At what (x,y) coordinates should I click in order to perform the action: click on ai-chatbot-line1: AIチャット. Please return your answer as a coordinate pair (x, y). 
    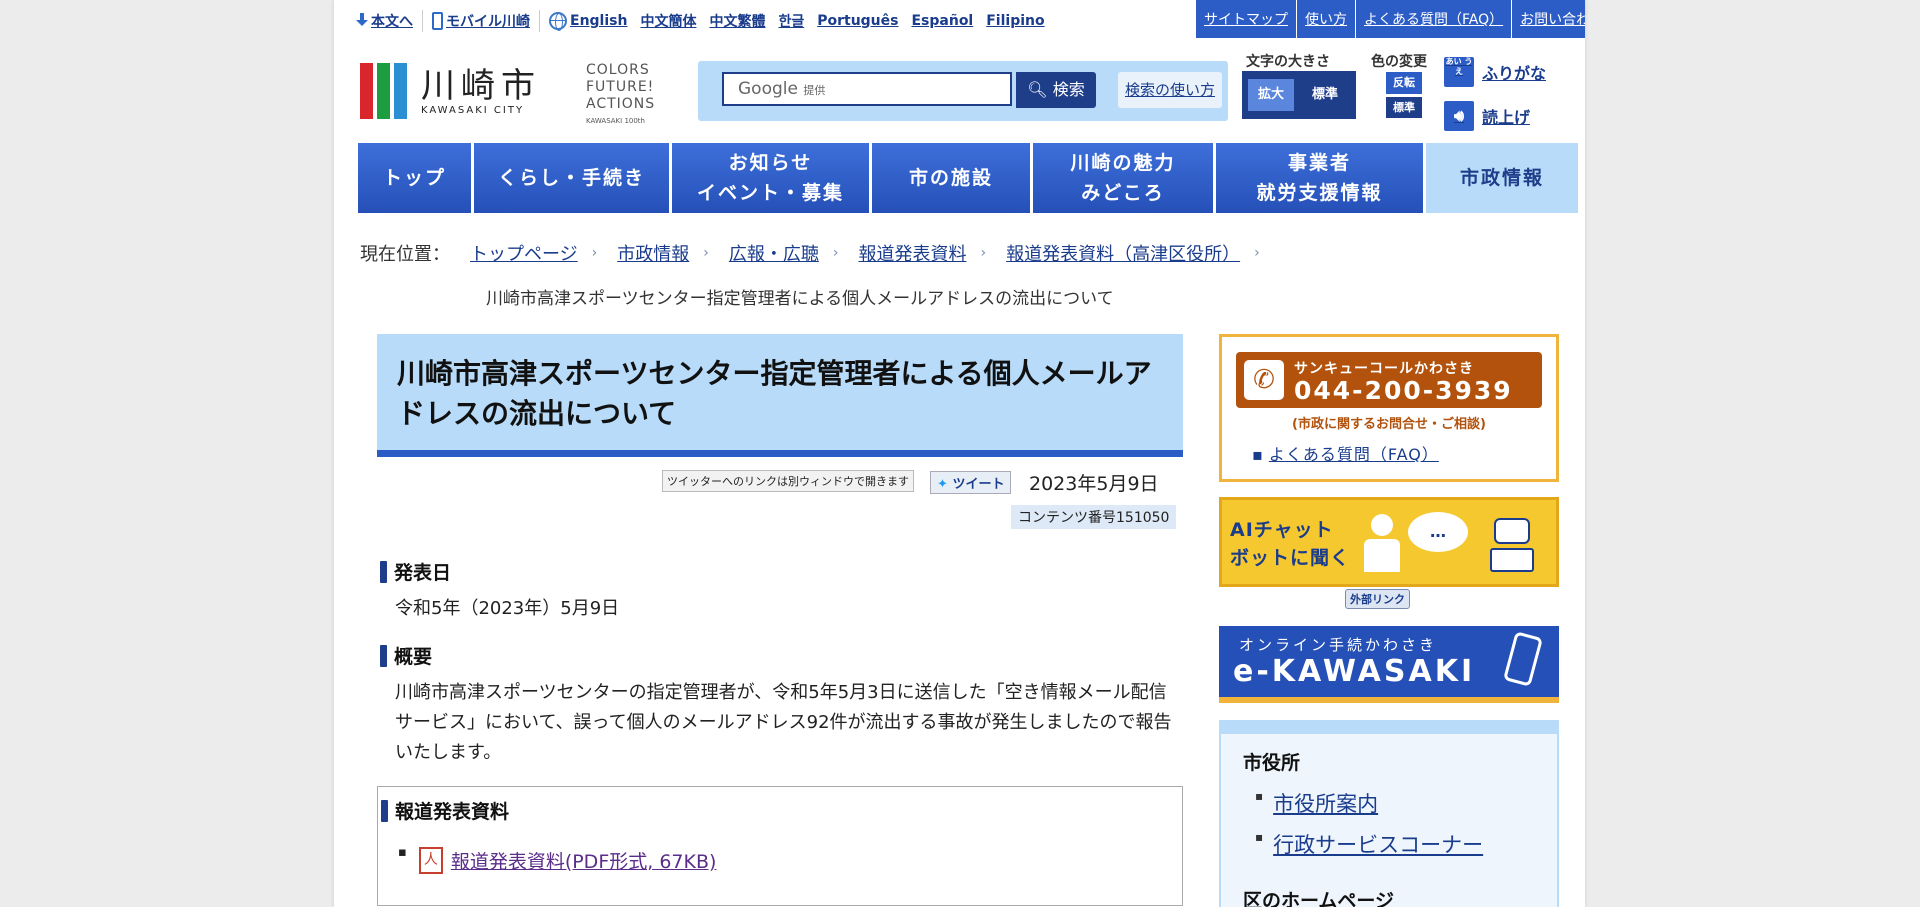
    Looking at the image, I should click on (1282, 530).